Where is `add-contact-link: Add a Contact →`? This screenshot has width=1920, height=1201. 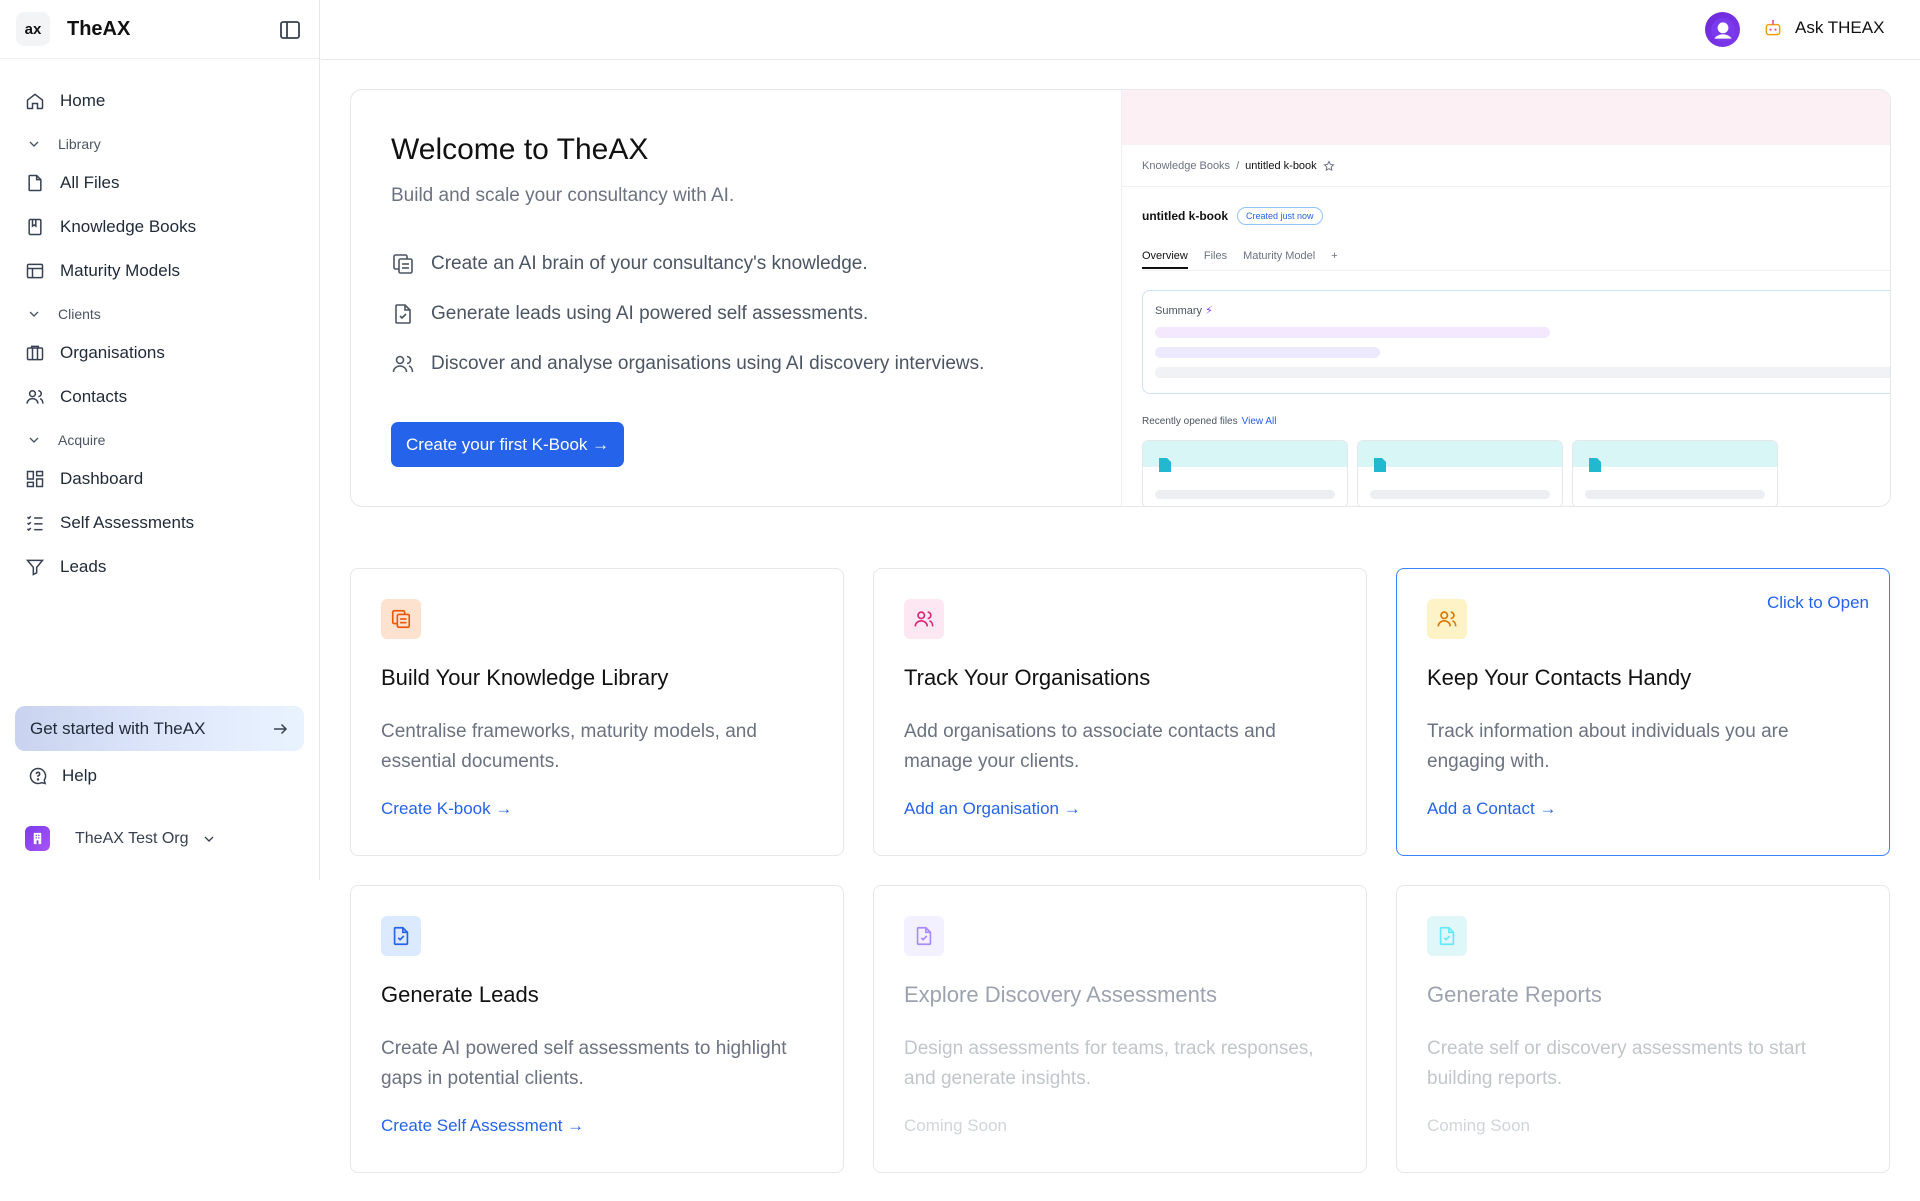
add-contact-link: Add a Contact → is located at coordinates (1491, 809).